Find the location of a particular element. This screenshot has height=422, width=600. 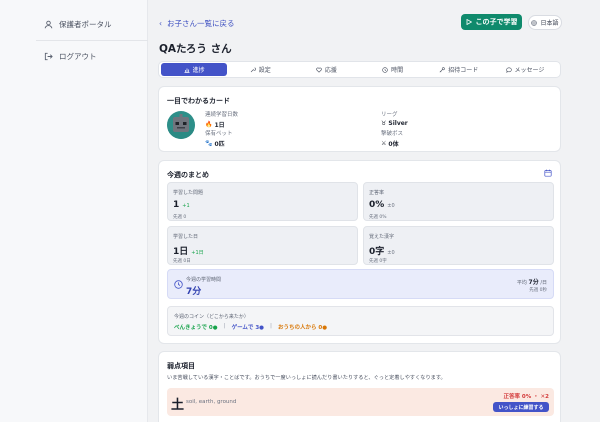

sidebar-item-label: 保護者ポータル is located at coordinates (85, 24).